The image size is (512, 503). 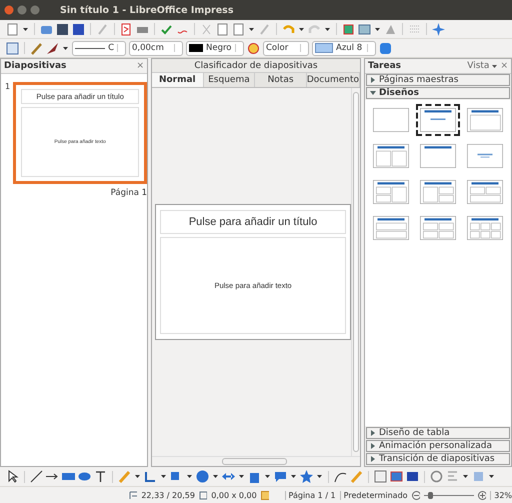 I want to click on size-text: 0,00 x 0,00, so click(x=234, y=495).